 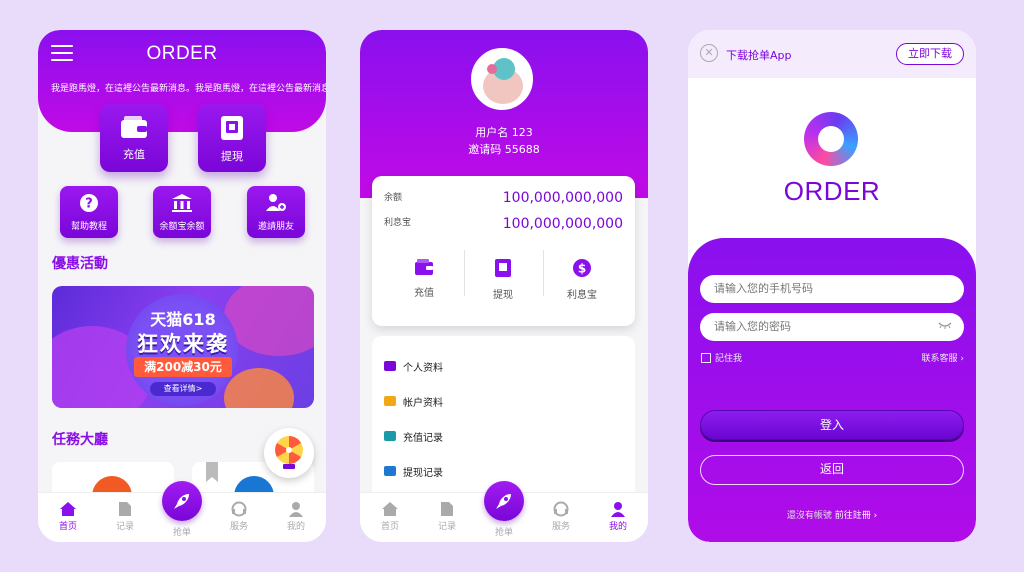 What do you see at coordinates (582, 279) in the screenshot?
I see `interest-action: $ 利息宝` at bounding box center [582, 279].